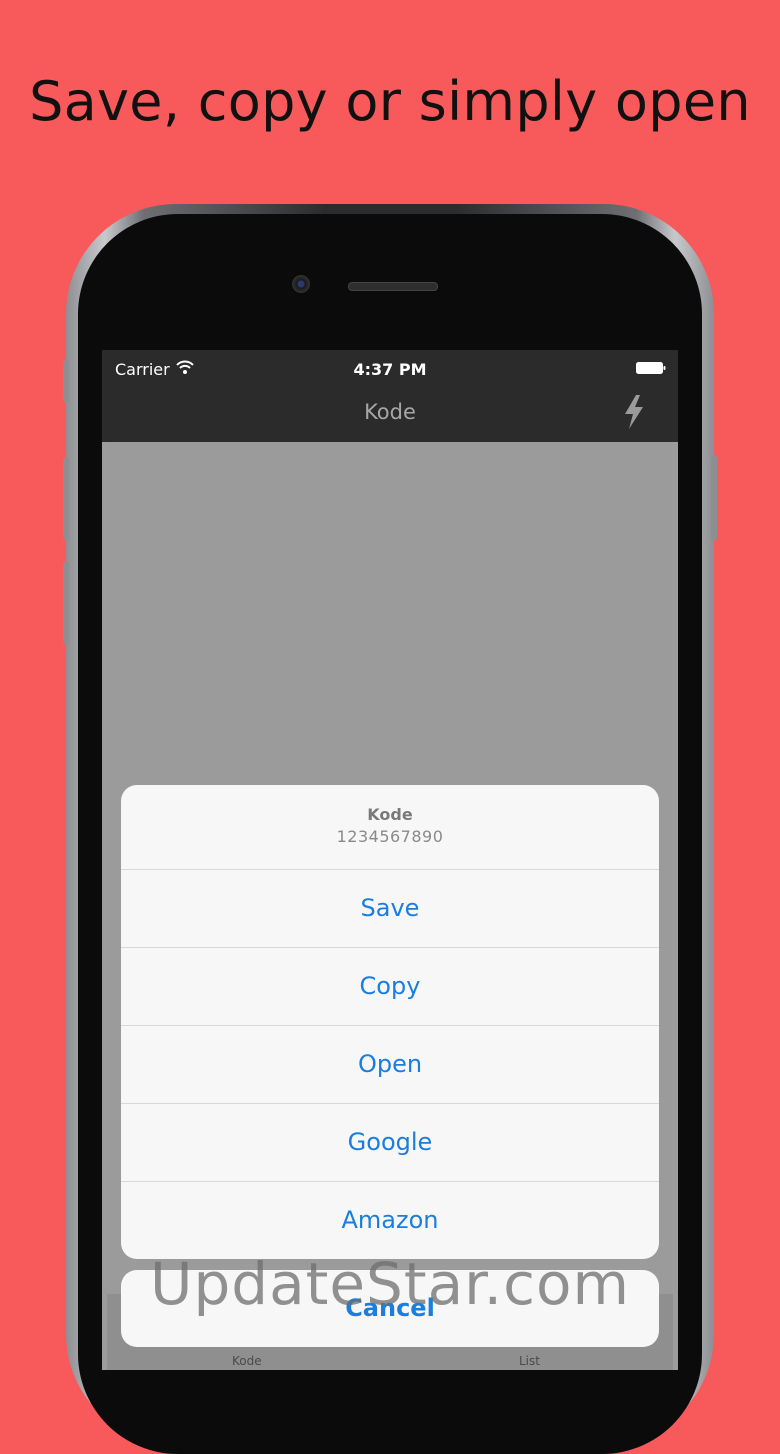  I want to click on front-camera, so click(301, 284).